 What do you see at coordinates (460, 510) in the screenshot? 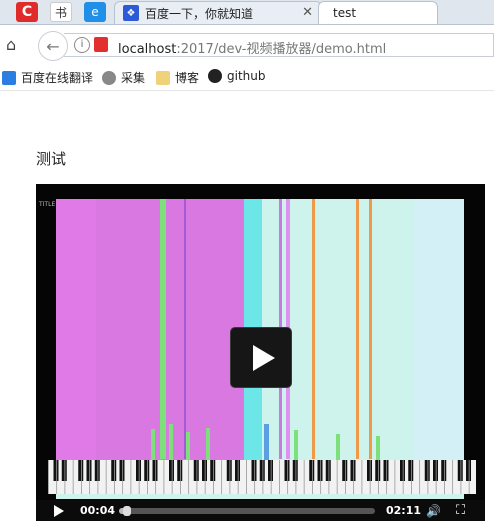
I see `fullscreen-icon: ⛶` at bounding box center [460, 510].